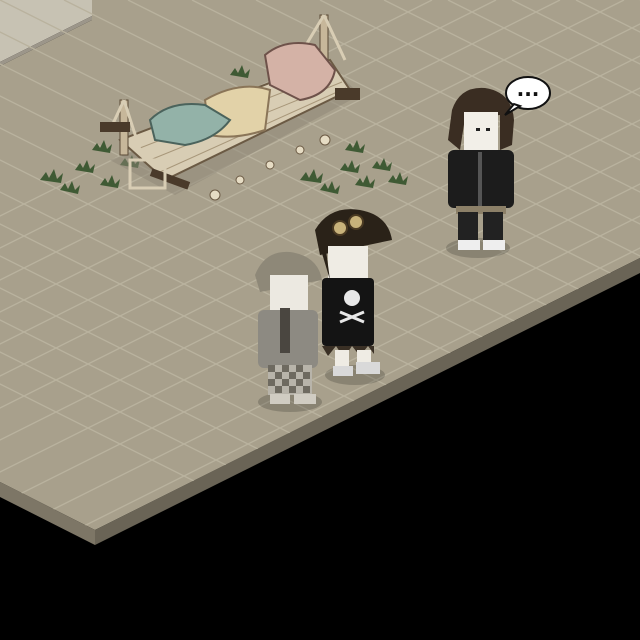 This screenshot has height=640, width=640. Describe the element at coordinates (493, 227) in the screenshot. I see `pants-right` at that location.